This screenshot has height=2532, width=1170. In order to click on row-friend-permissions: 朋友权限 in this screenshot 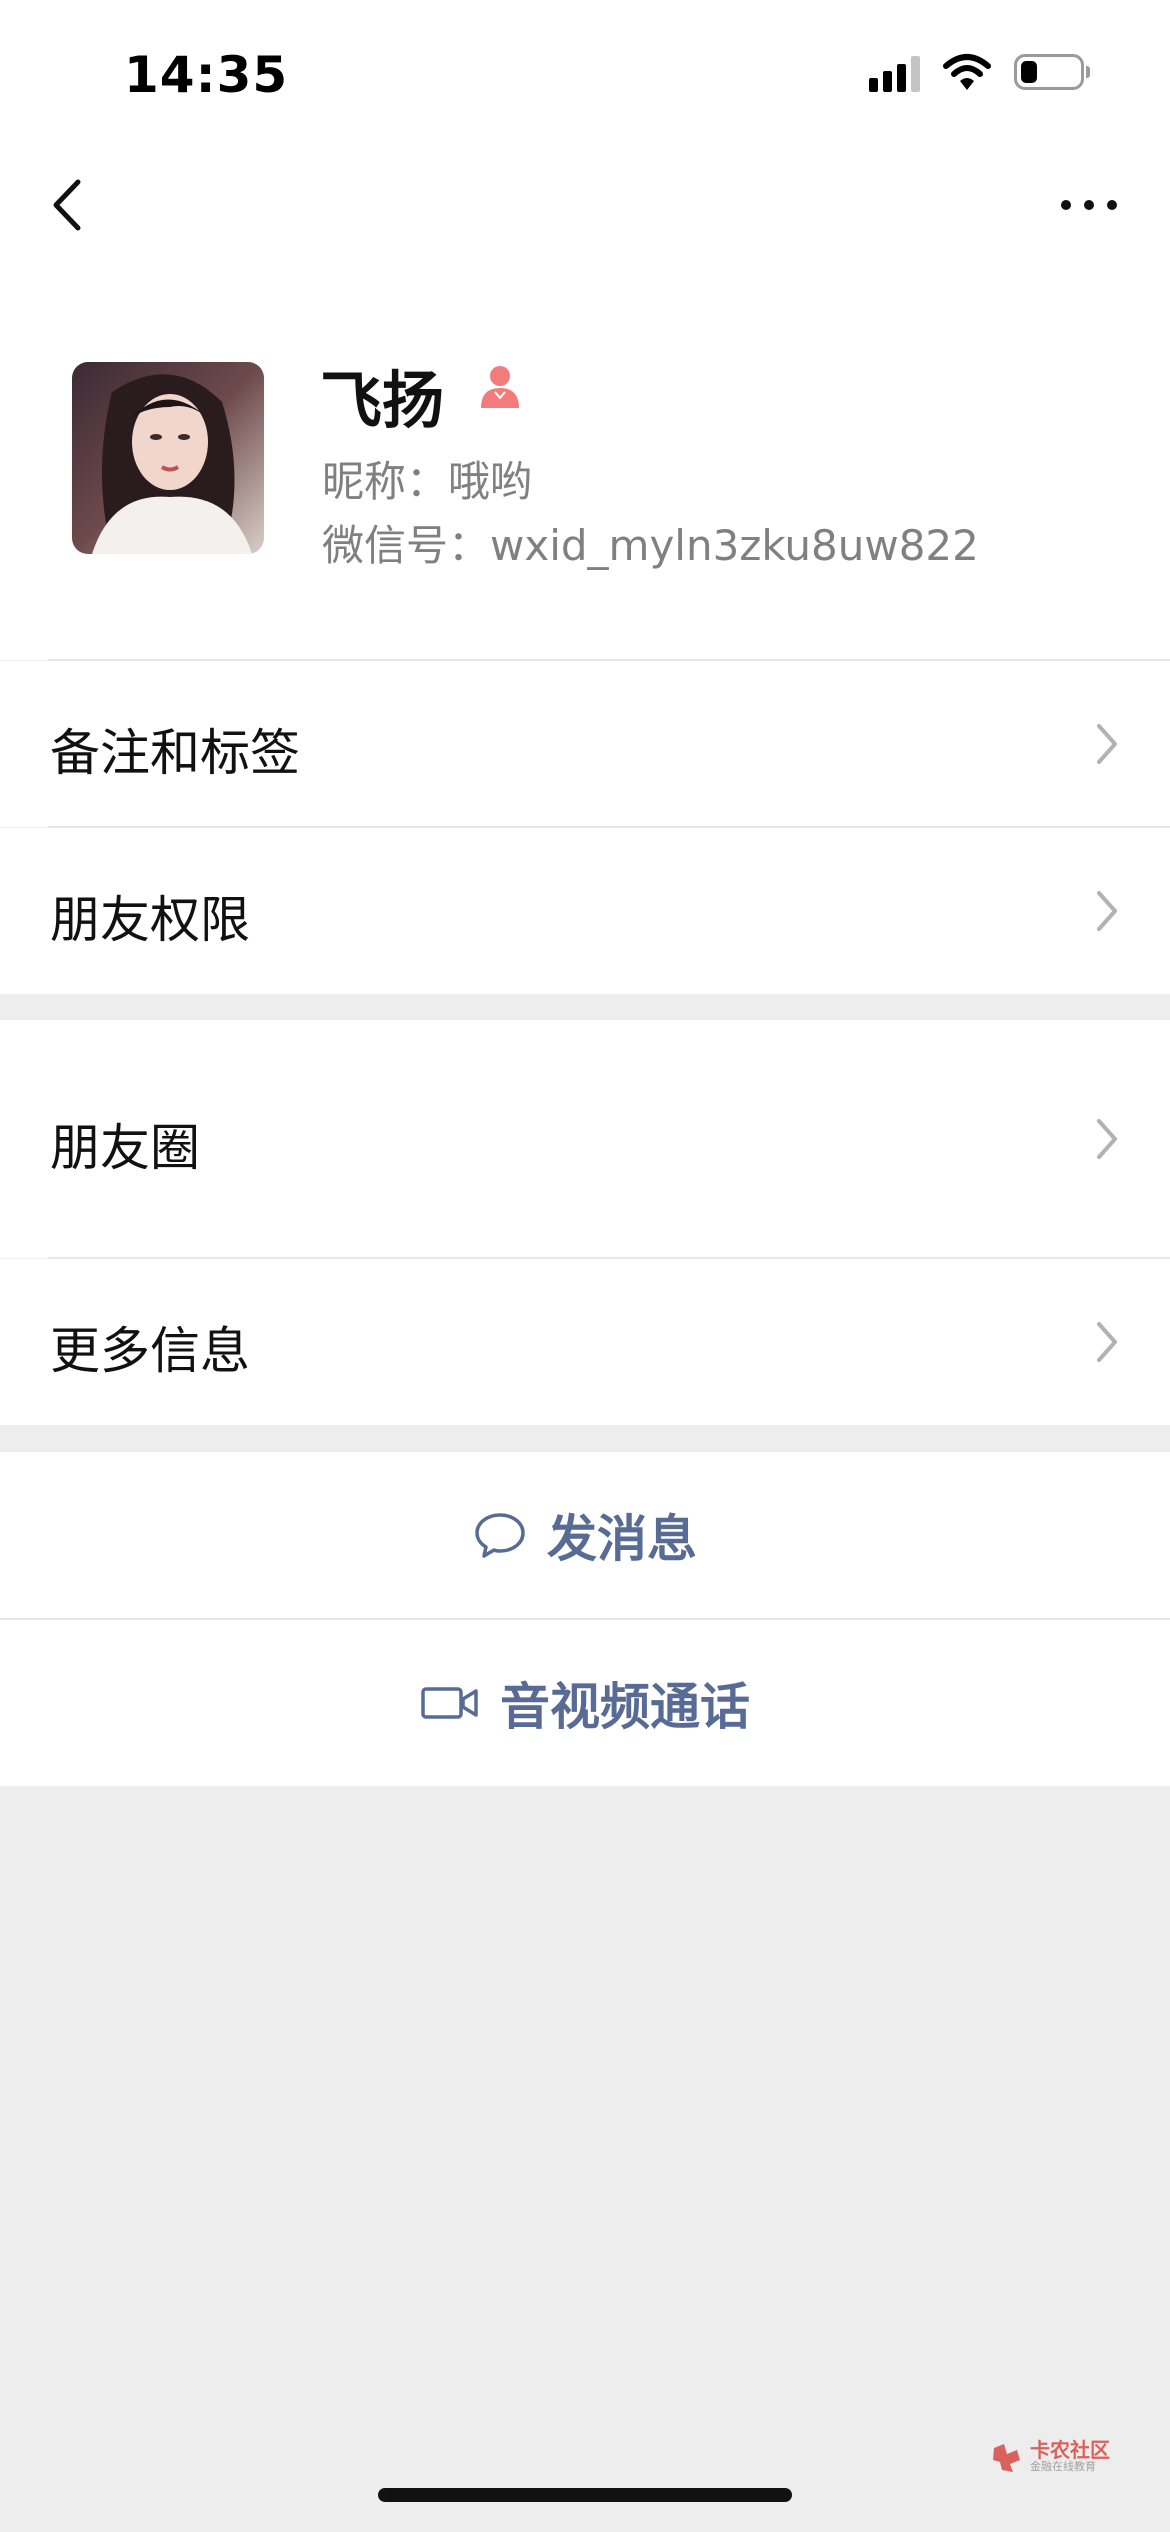, I will do `click(585, 911)`.